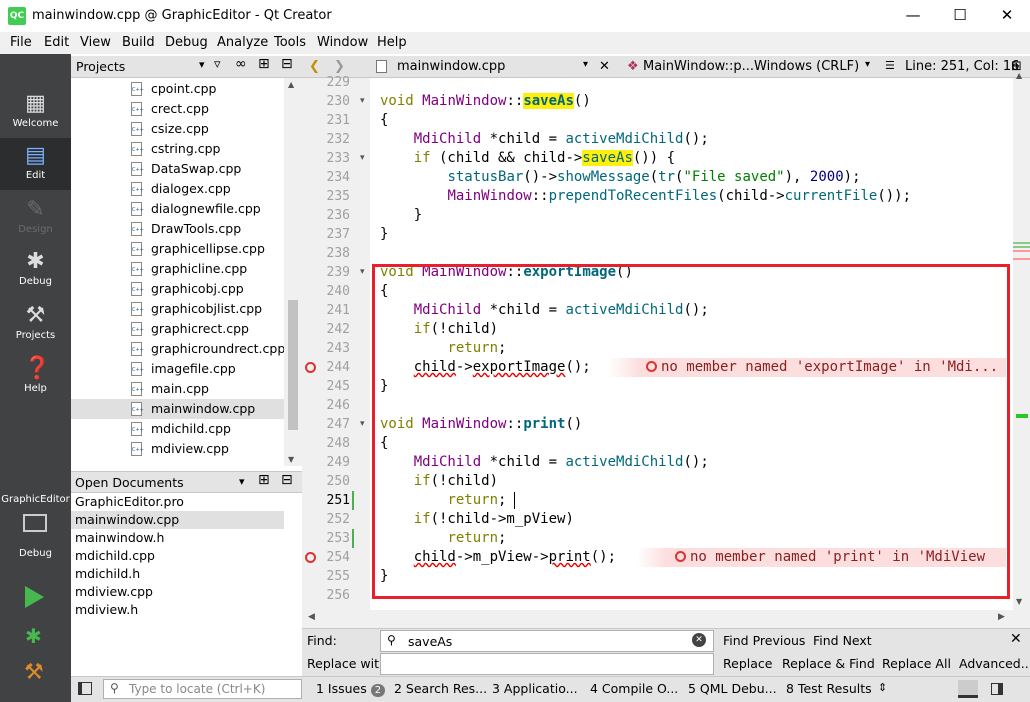 The image size is (1030, 702). I want to click on code-line: MdiChild *child = activeMdiChild();, so click(544, 139).